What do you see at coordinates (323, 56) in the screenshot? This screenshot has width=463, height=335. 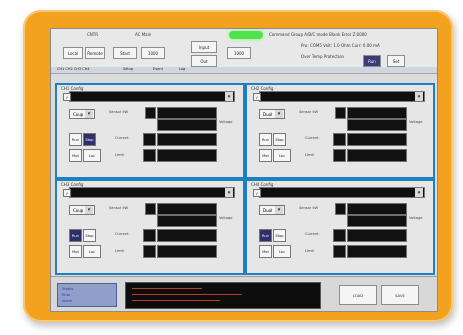 I see `line3-text: Over Temp Protection` at bounding box center [323, 56].